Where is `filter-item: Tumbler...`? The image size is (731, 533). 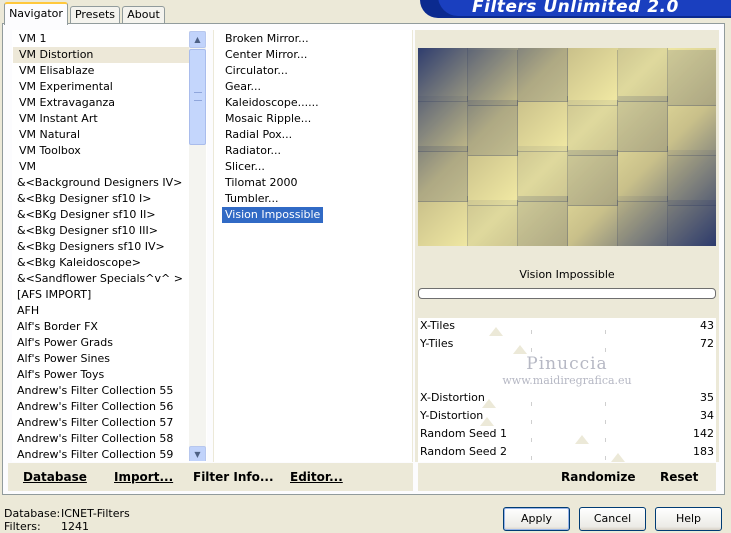 filter-item: Tumbler... is located at coordinates (252, 199).